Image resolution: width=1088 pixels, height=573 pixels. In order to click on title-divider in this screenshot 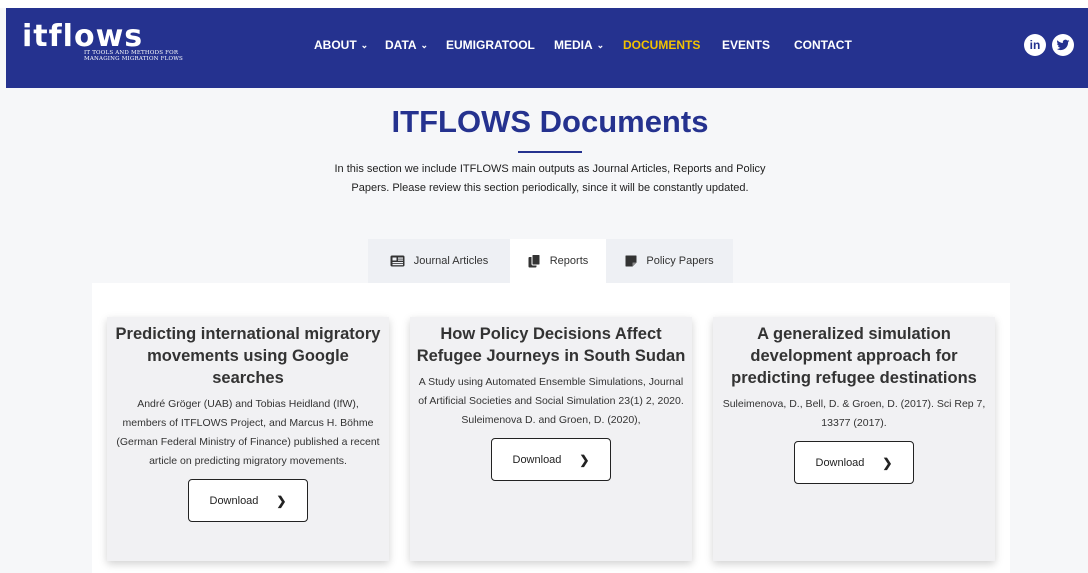, I will do `click(550, 152)`.